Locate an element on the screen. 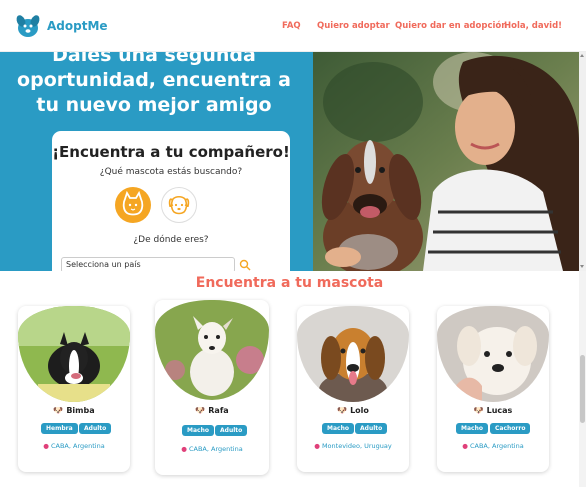  search-icon is located at coordinates (245, 265).